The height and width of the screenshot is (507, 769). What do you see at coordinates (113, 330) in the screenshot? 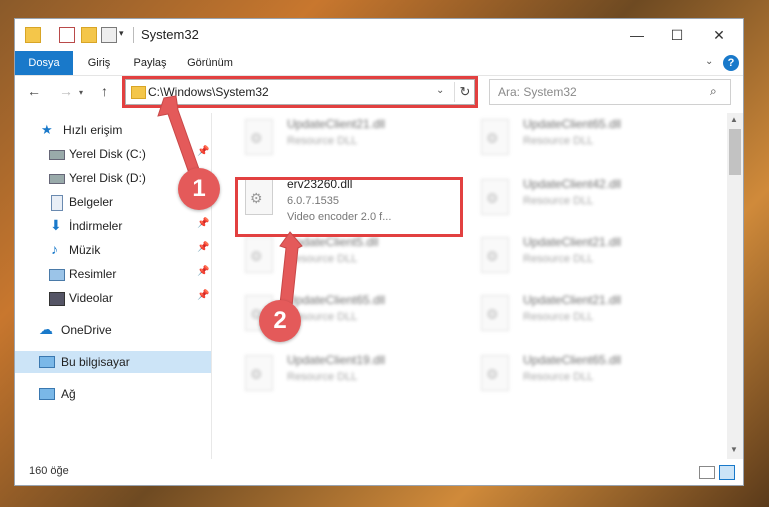
I see `sidebar-item-onedrive: ☁ OneDrive` at bounding box center [113, 330].